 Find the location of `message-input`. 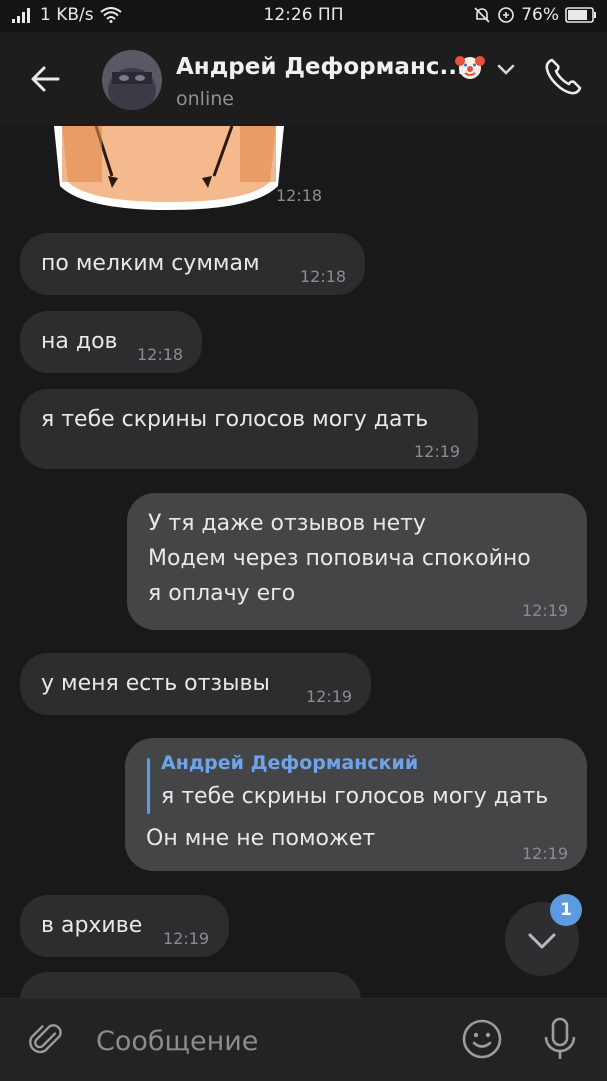

message-input is located at coordinates (261, 1041).